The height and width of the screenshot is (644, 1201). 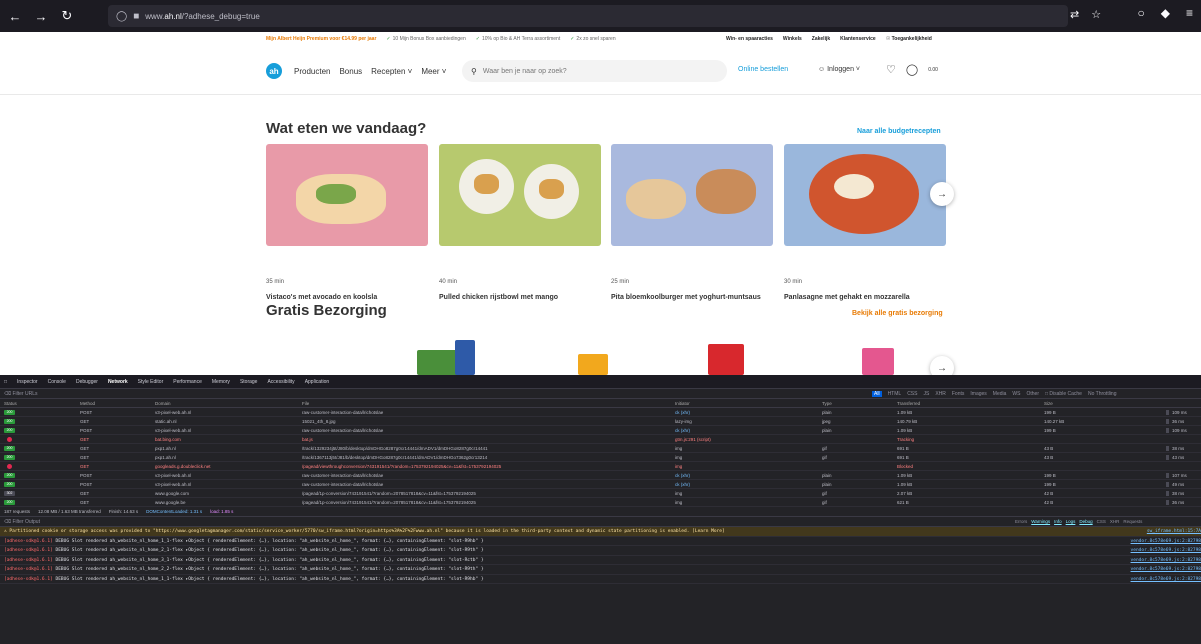 I want to click on column-status: Status, so click(x=10, y=403).